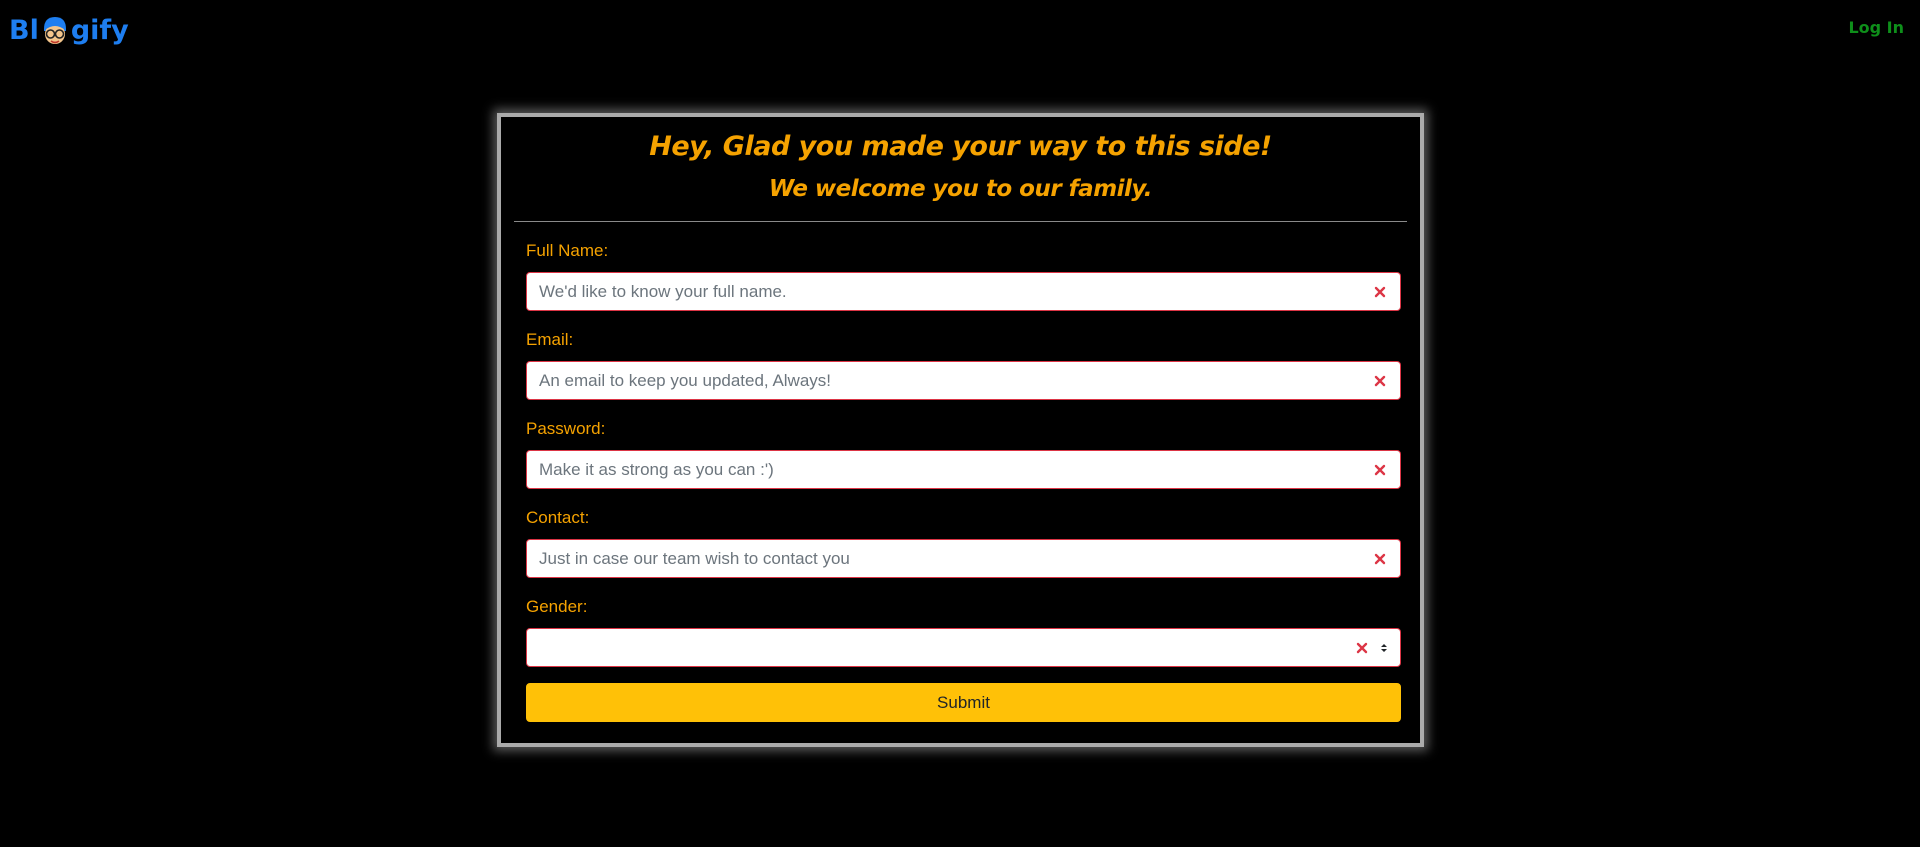 This screenshot has height=847, width=1920. What do you see at coordinates (960, 189) in the screenshot?
I see `card-subtitle: We welcome you to our family.` at bounding box center [960, 189].